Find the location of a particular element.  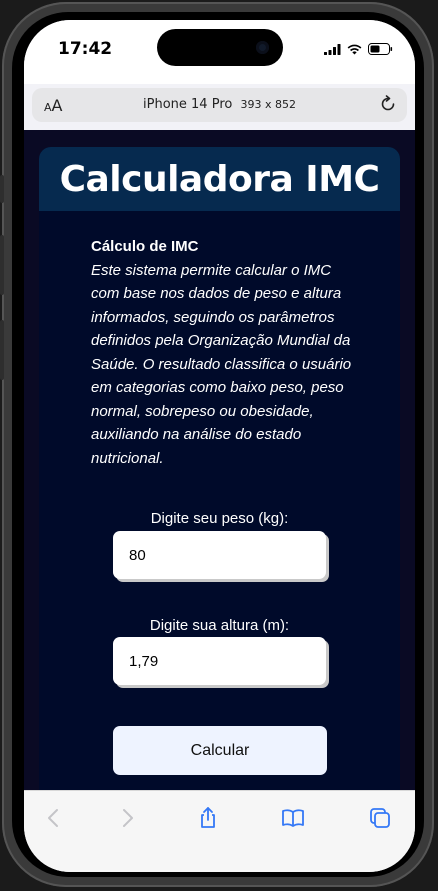

weight-input is located at coordinates (219, 555).